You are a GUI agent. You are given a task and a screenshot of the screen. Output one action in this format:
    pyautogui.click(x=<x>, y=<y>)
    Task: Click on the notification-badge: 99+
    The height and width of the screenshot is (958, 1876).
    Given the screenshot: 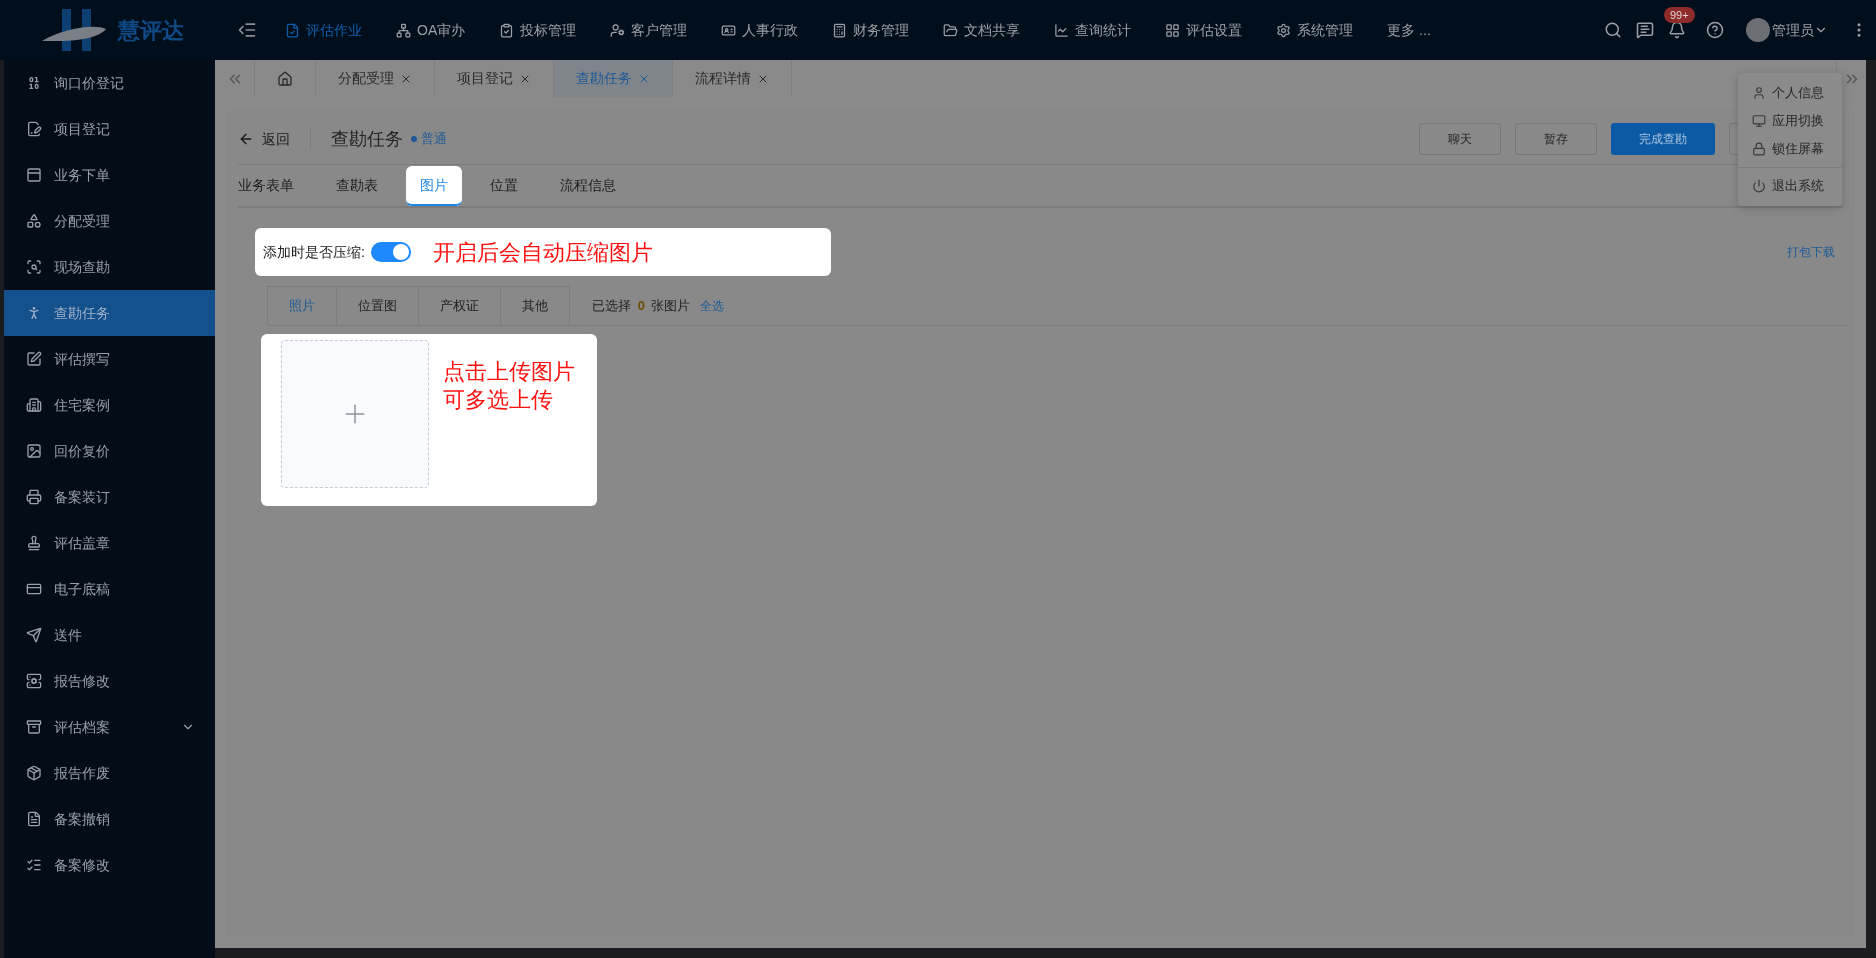 What is the action you would take?
    pyautogui.click(x=1679, y=15)
    